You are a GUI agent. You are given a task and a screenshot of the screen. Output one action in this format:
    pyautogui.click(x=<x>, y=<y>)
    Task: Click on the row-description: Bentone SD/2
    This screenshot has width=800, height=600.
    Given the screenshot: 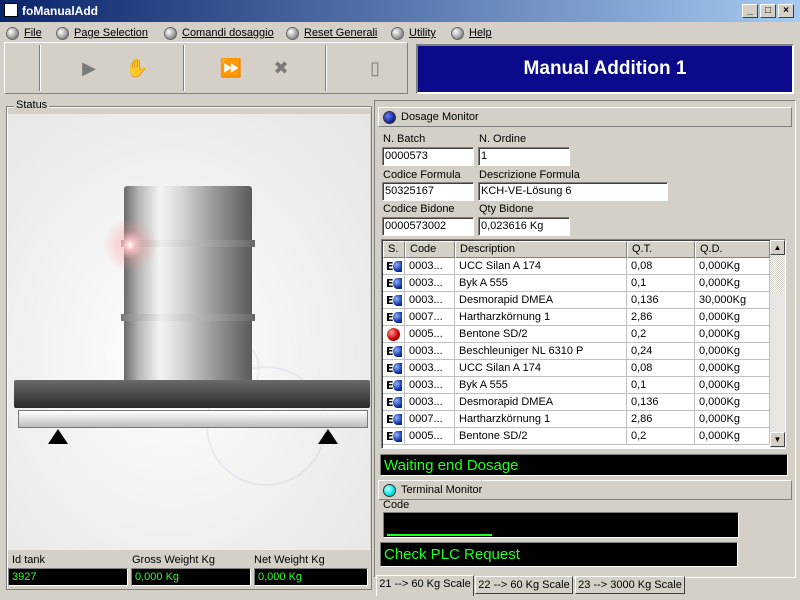 What is the action you would take?
    pyautogui.click(x=541, y=334)
    